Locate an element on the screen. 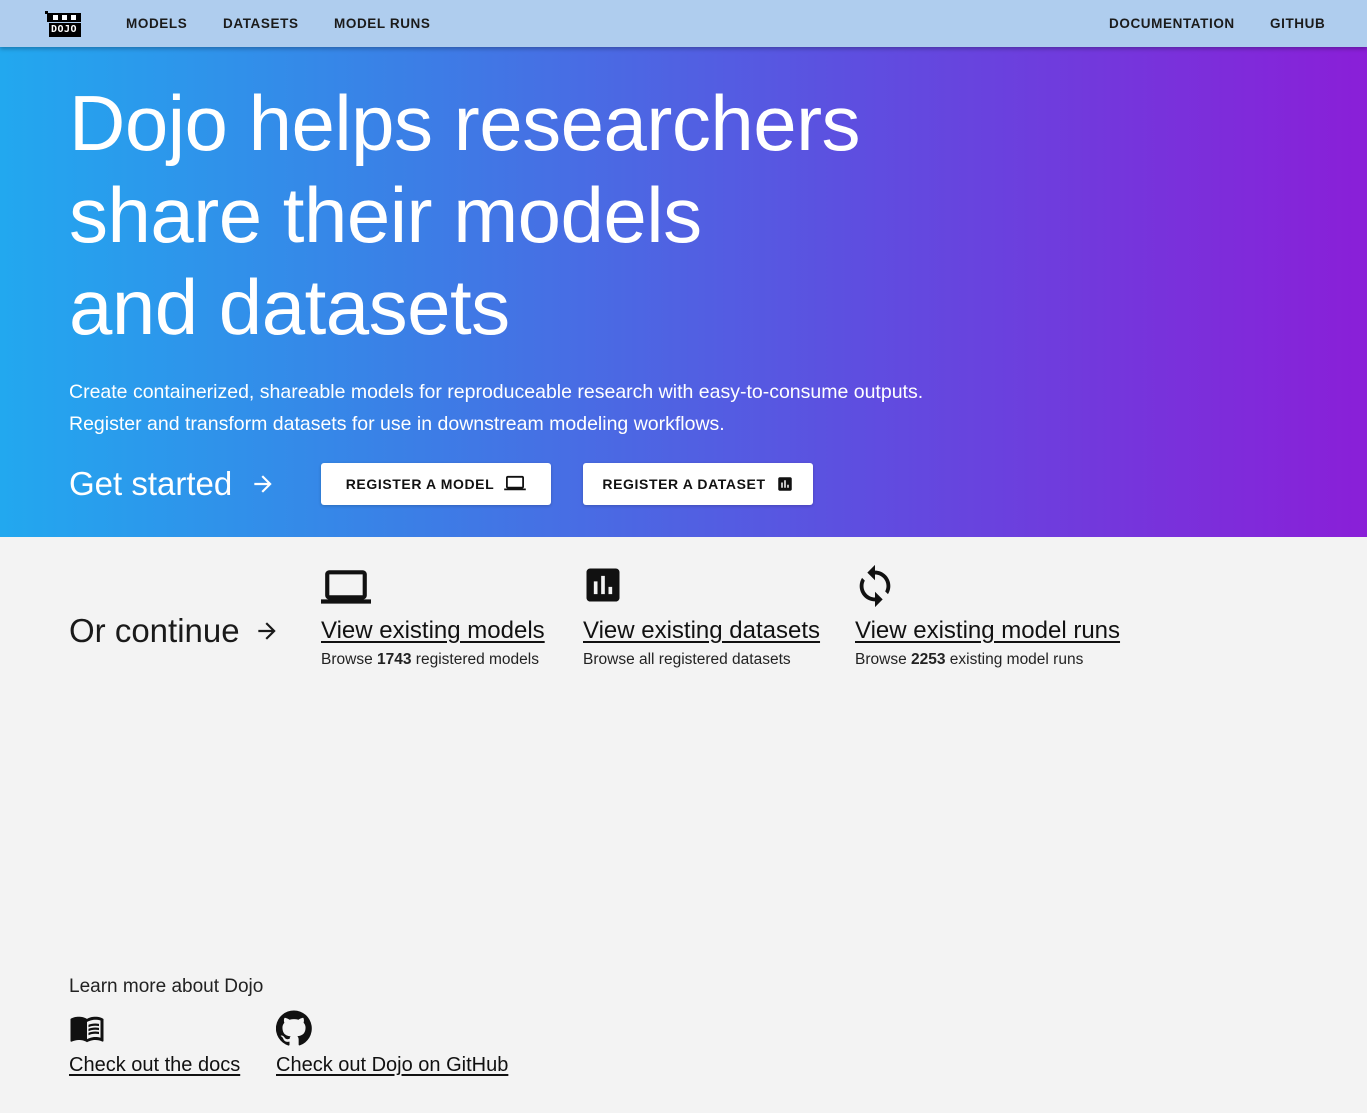 This screenshot has width=1367, height=1113. nav-datasets: DATASETS is located at coordinates (261, 23).